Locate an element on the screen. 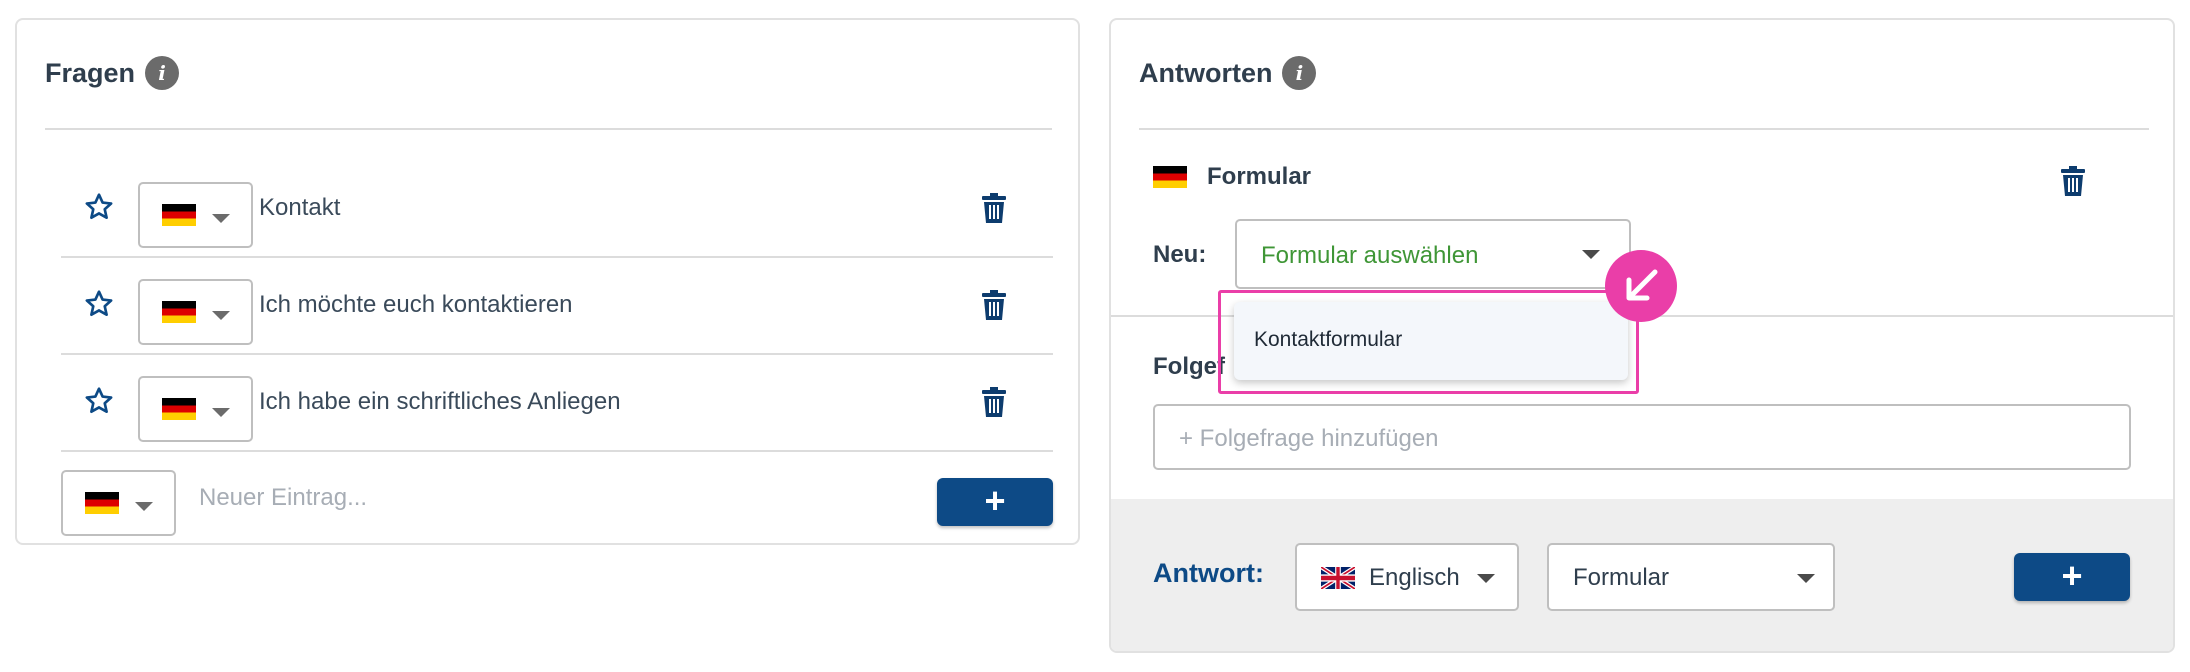  new-question-row: Neuer Eintrag... + is located at coordinates (557, 500).